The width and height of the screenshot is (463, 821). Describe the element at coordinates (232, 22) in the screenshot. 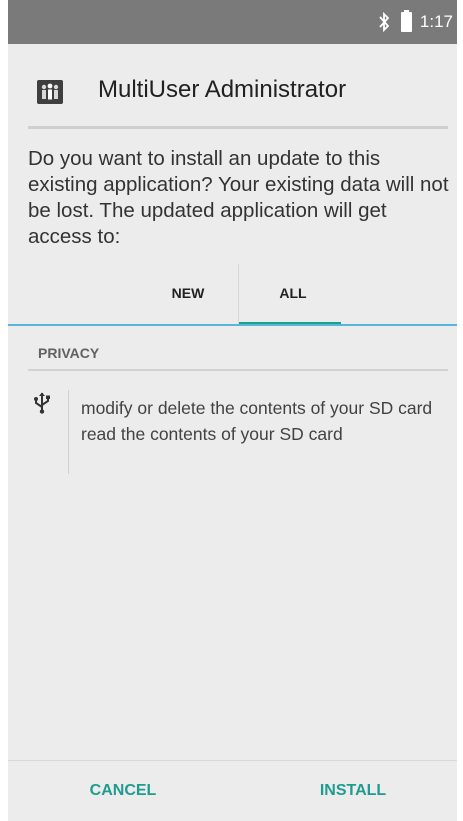

I see `status-bar: 1:17` at that location.